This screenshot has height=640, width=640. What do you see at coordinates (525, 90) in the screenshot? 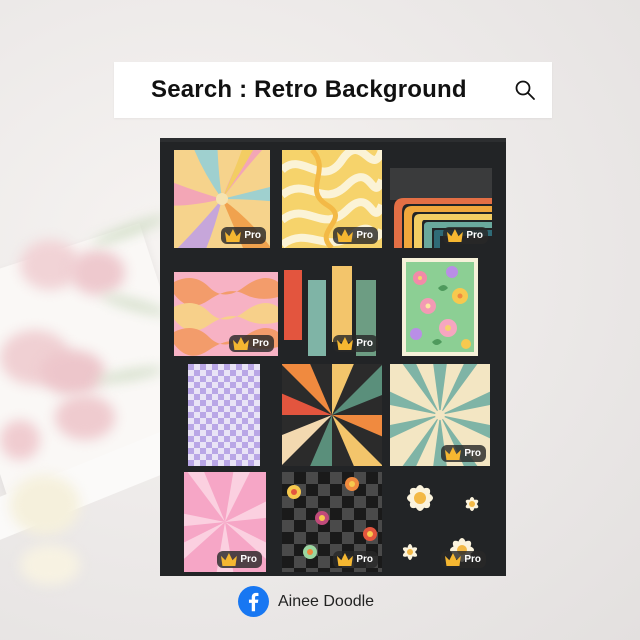
I see `search-icon` at bounding box center [525, 90].